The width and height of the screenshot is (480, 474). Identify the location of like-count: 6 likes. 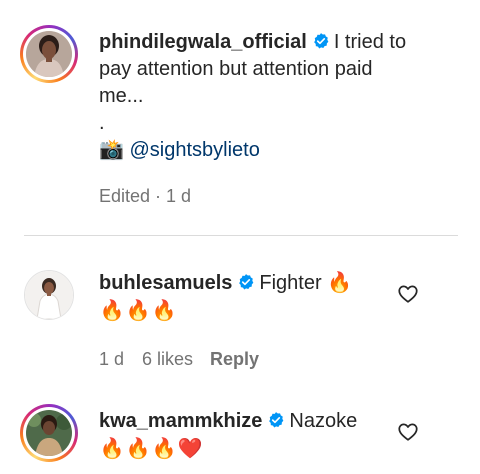
(167, 359).